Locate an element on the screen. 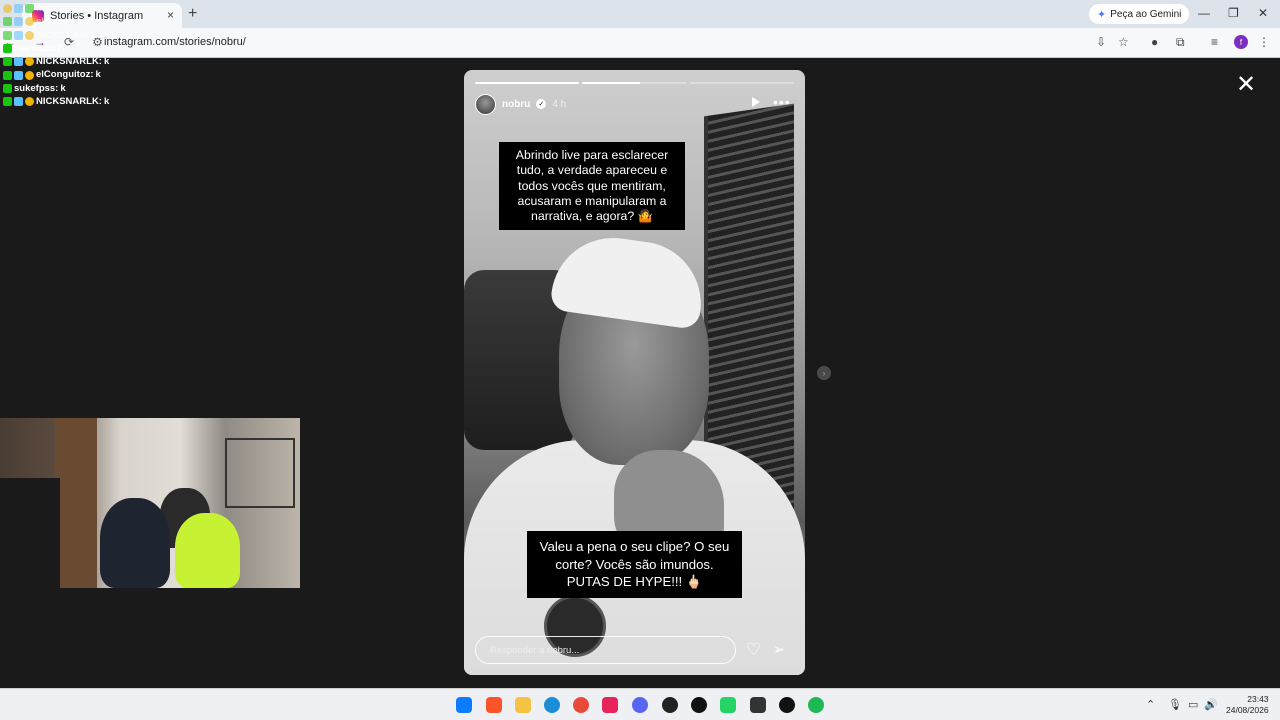  restore-button: ❐ is located at coordinates (1233, 13).